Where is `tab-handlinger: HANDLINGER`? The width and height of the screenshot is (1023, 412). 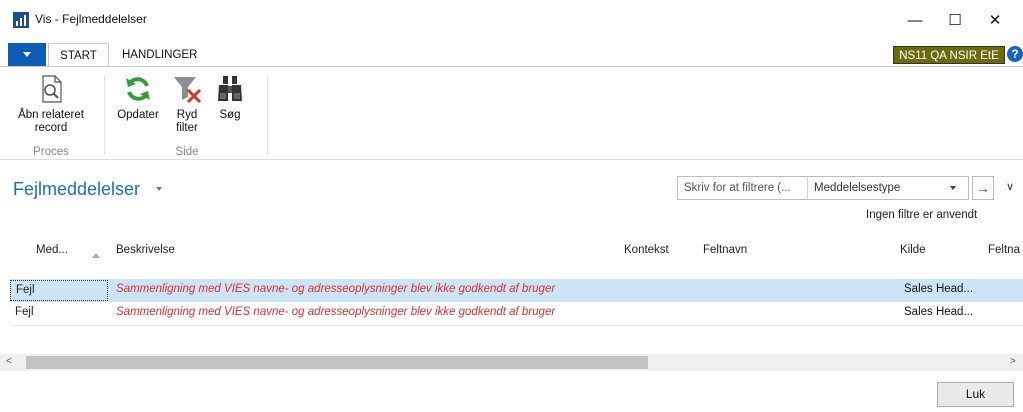
tab-handlinger: HANDLINGER is located at coordinates (159, 55).